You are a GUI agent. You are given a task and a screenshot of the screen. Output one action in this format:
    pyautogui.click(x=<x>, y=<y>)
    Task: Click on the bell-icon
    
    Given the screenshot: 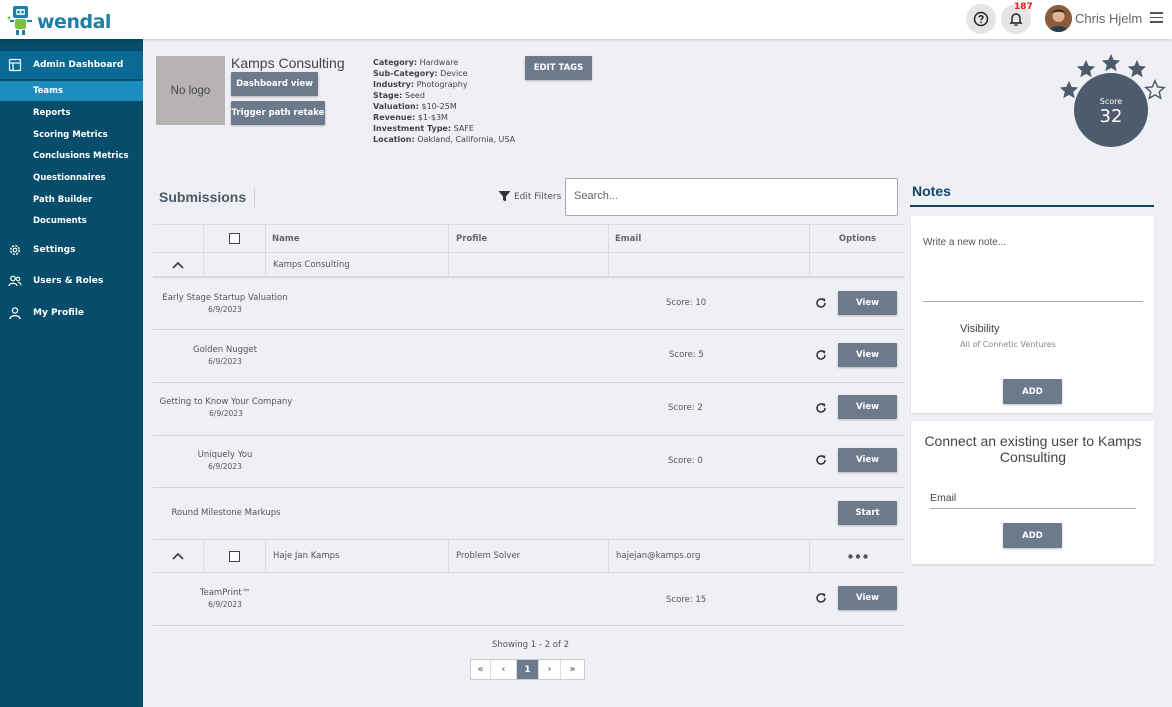 What is the action you would take?
    pyautogui.click(x=1016, y=19)
    